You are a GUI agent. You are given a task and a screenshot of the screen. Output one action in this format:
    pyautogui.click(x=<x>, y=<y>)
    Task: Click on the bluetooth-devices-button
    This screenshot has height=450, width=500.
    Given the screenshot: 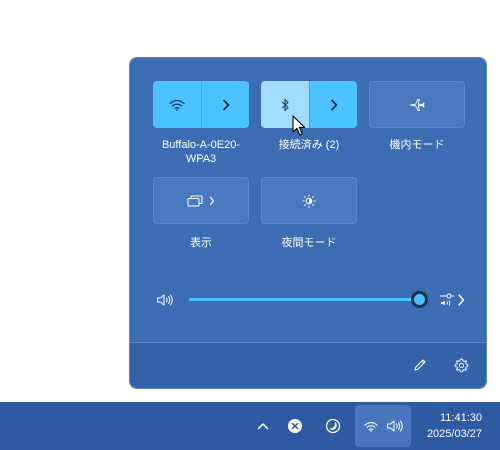 What is the action you would take?
    pyautogui.click(x=333, y=104)
    